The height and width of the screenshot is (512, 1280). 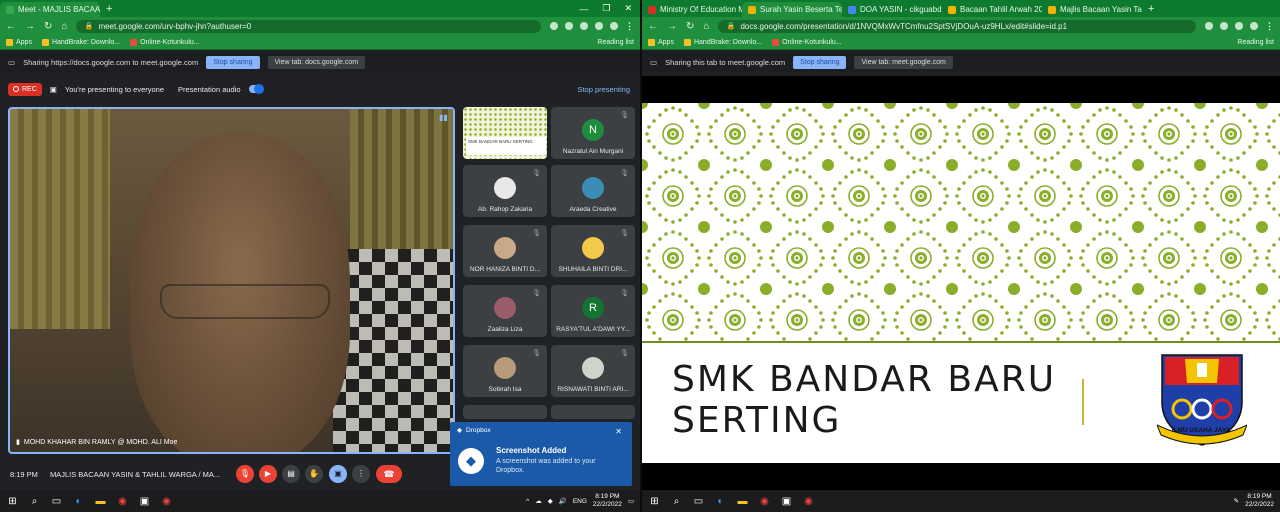 I want to click on slide-title: SMK BANDAR BARU SERTING, so click(x=864, y=400).